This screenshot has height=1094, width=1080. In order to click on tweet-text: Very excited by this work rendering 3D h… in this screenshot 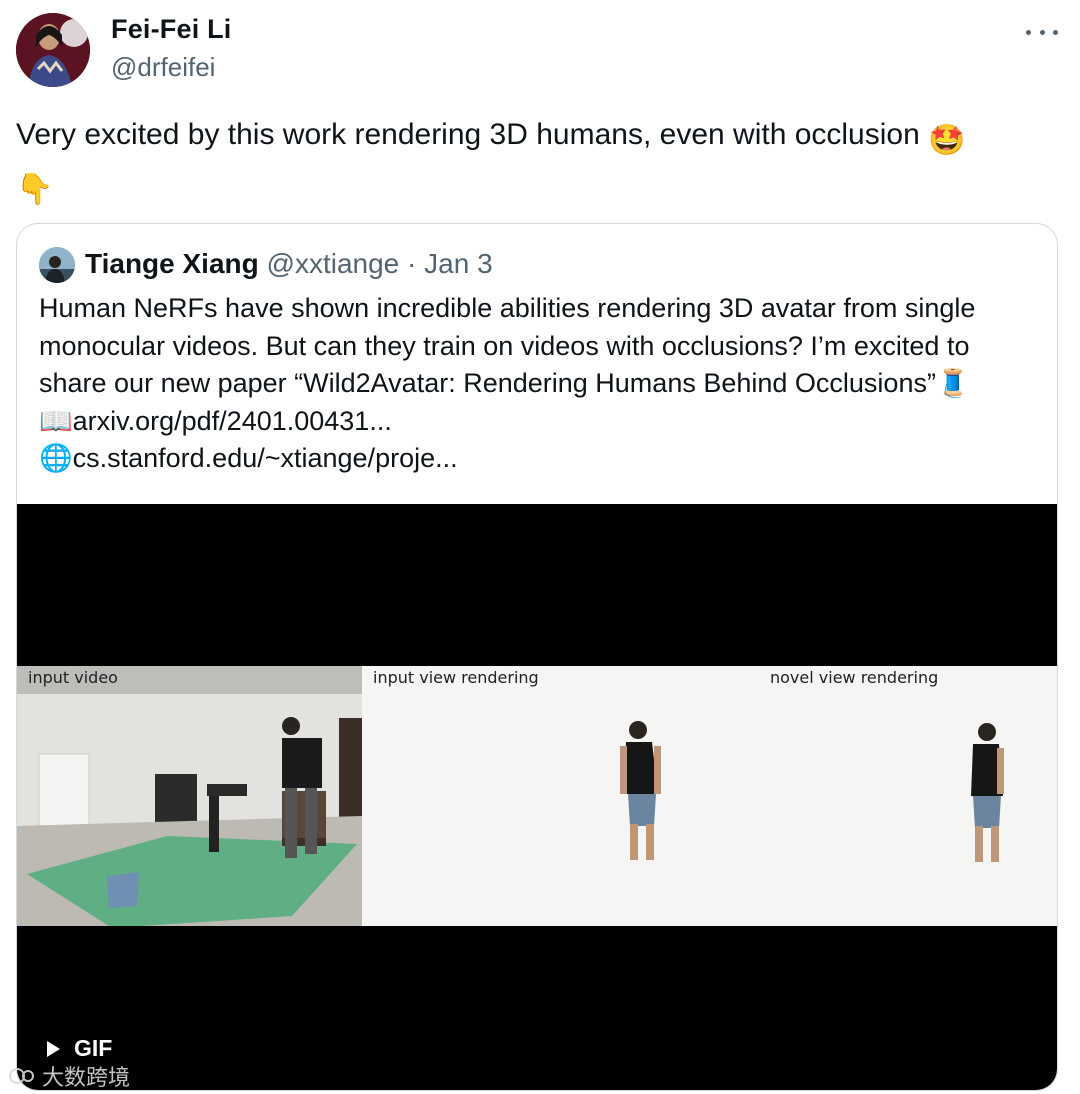, I will do `click(531, 162)`.